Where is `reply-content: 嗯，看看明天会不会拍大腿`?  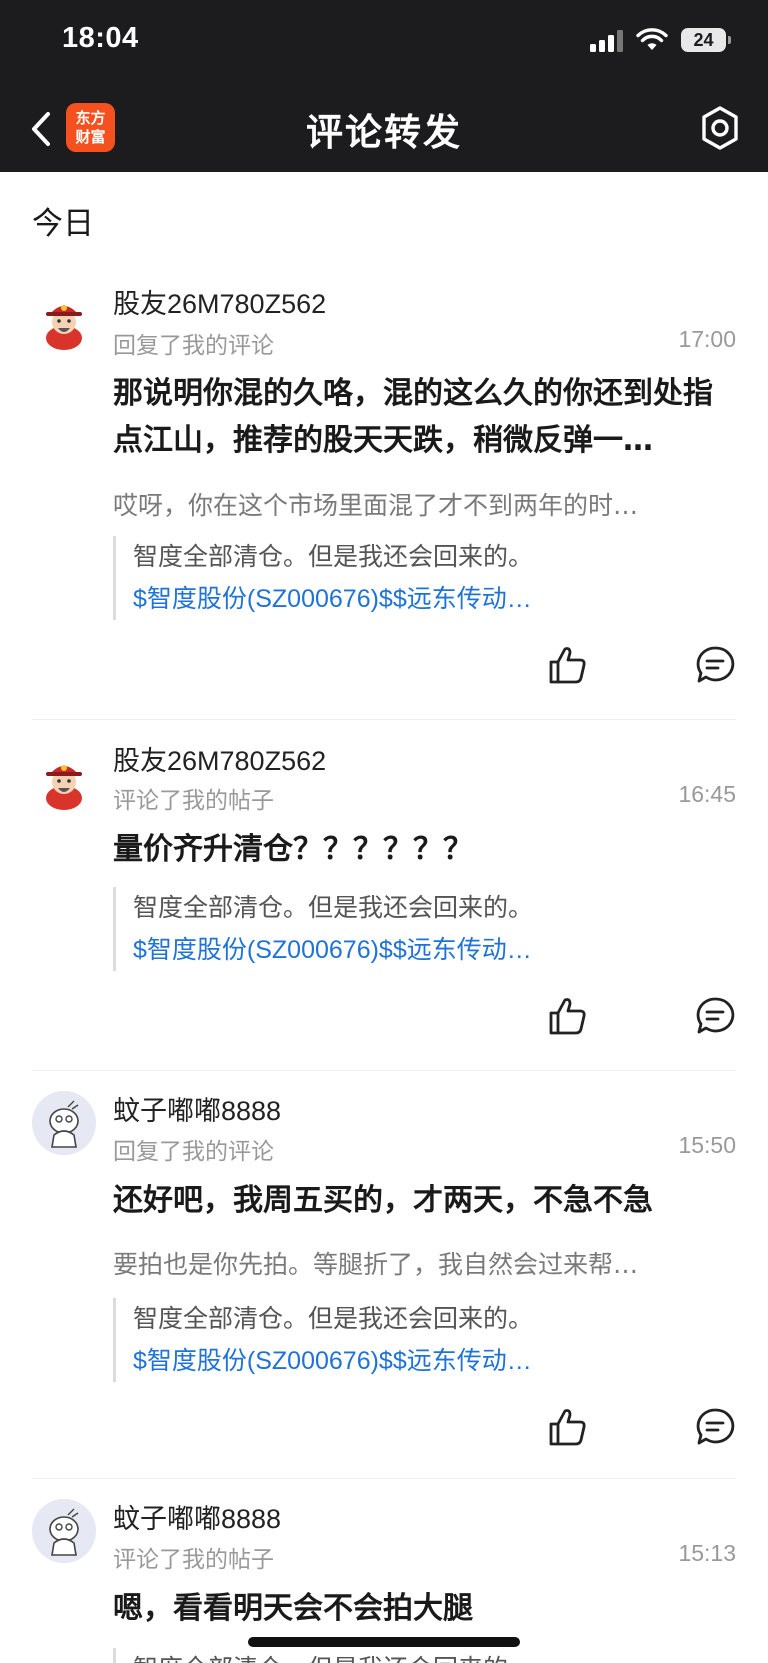
reply-content: 嗯，看看明天会不会拍大腿 is located at coordinates (427, 1608).